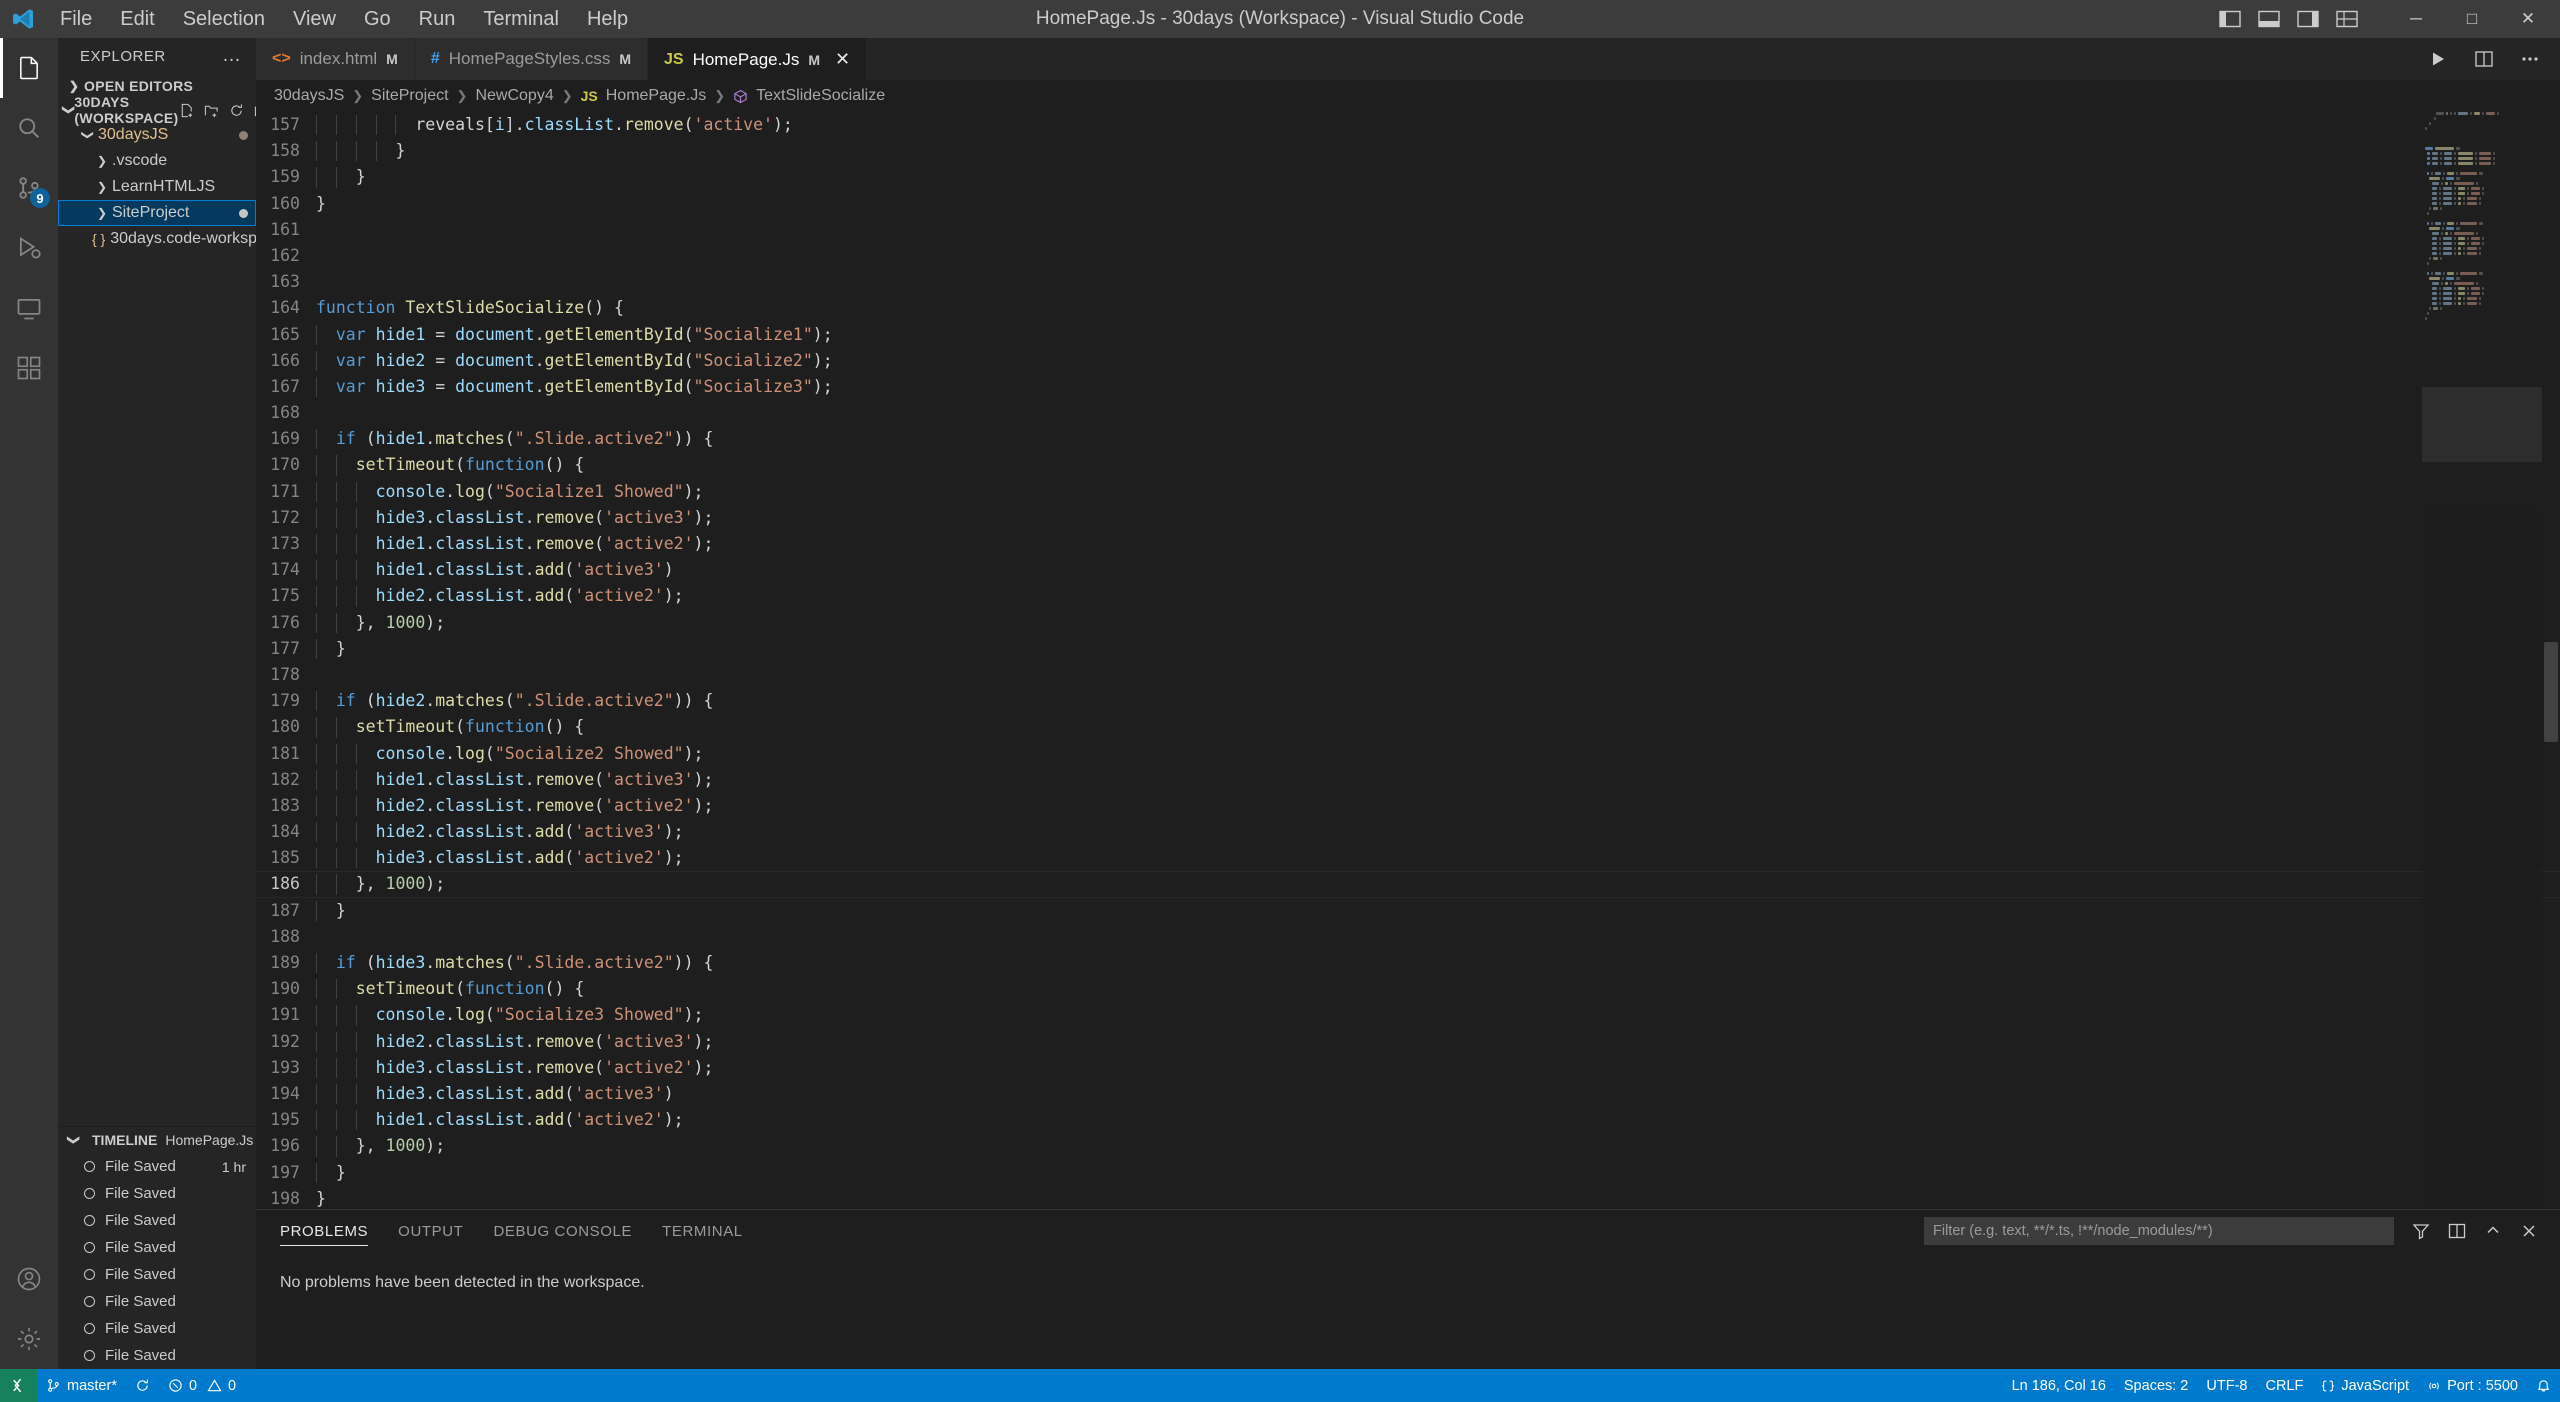 The image size is (2560, 1402). What do you see at coordinates (2472, 1385) in the screenshot?
I see `status-live-server: Port : 5500` at bounding box center [2472, 1385].